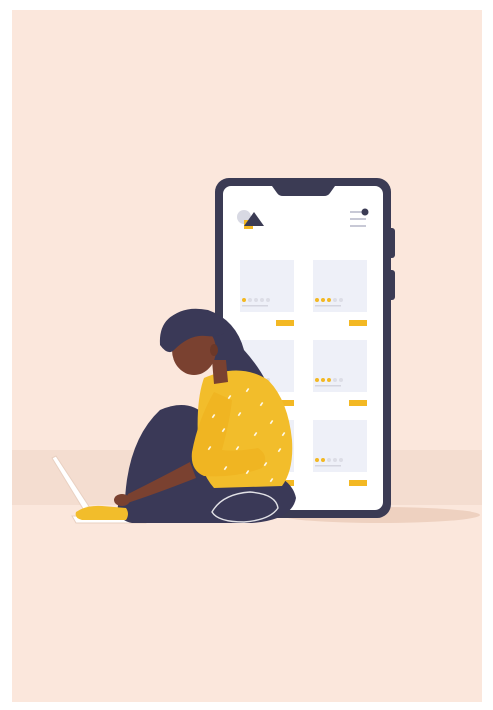 Image resolution: width=493 pixels, height=710 pixels. I want to click on ear, so click(214, 350).